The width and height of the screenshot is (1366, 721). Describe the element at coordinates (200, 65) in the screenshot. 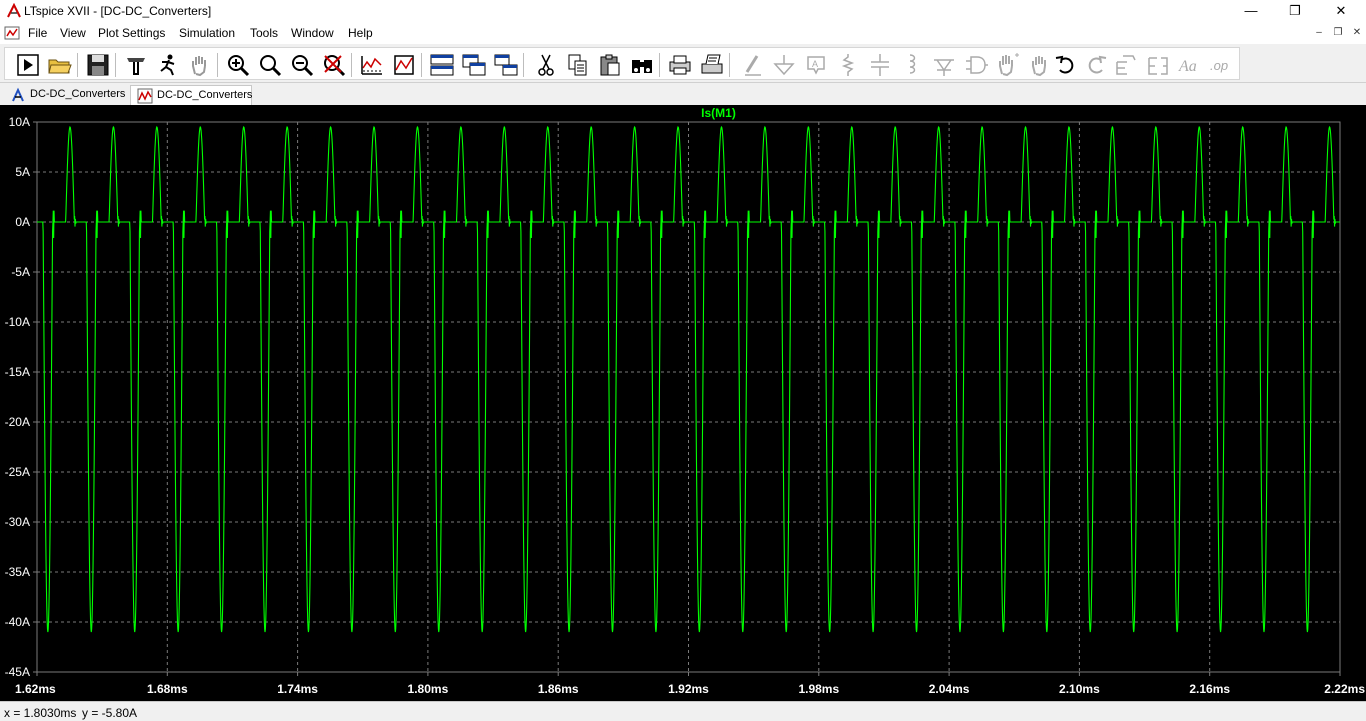

I see `pan-hand-icon` at that location.